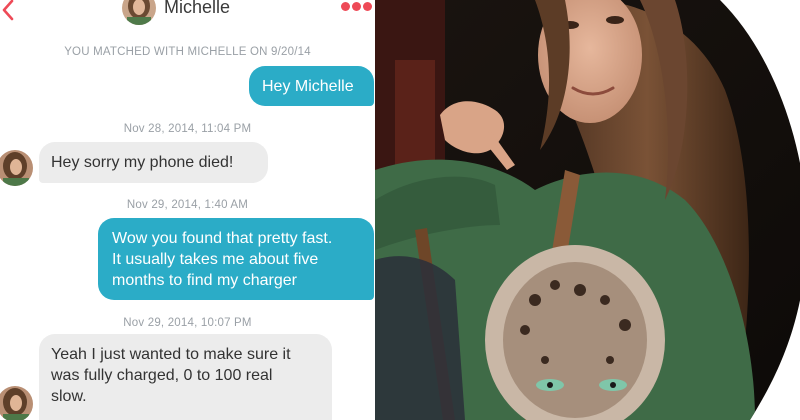  What do you see at coordinates (197, 8) in the screenshot?
I see `chat-title: Michelle` at bounding box center [197, 8].